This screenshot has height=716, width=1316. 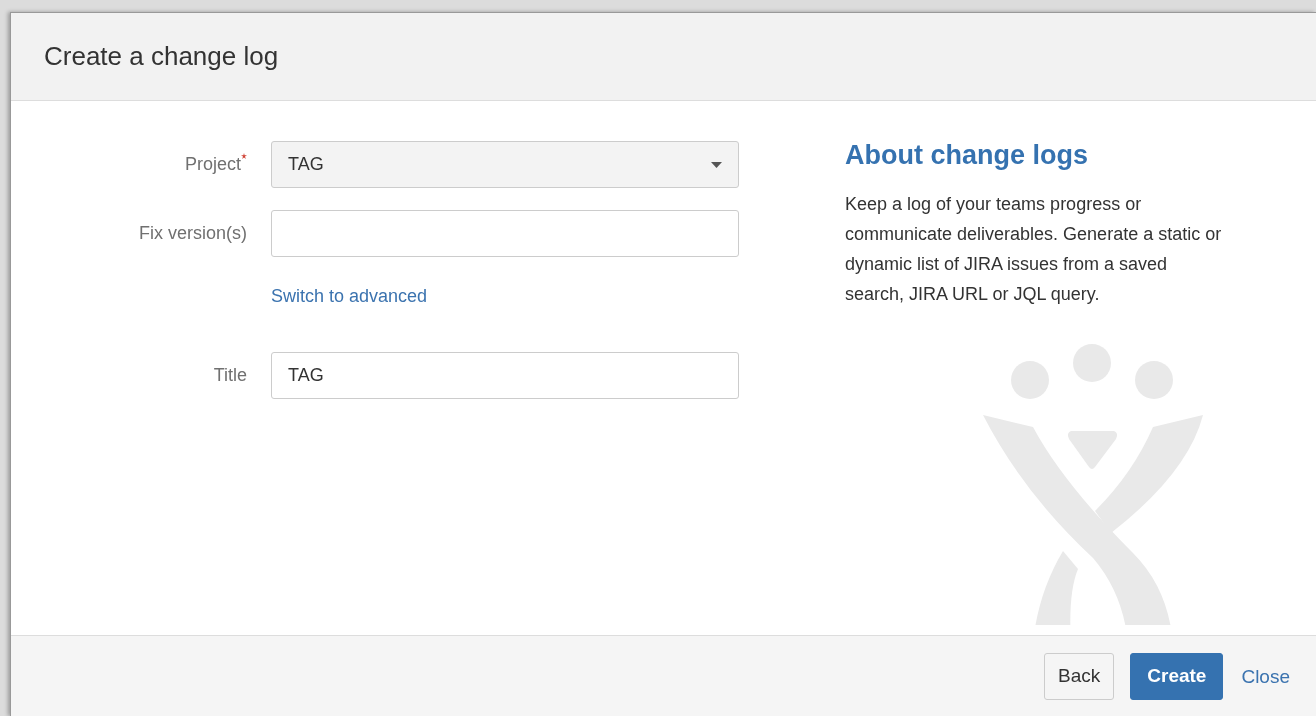 I want to click on switch-mode-link: Switch to advanced, so click(x=349, y=296).